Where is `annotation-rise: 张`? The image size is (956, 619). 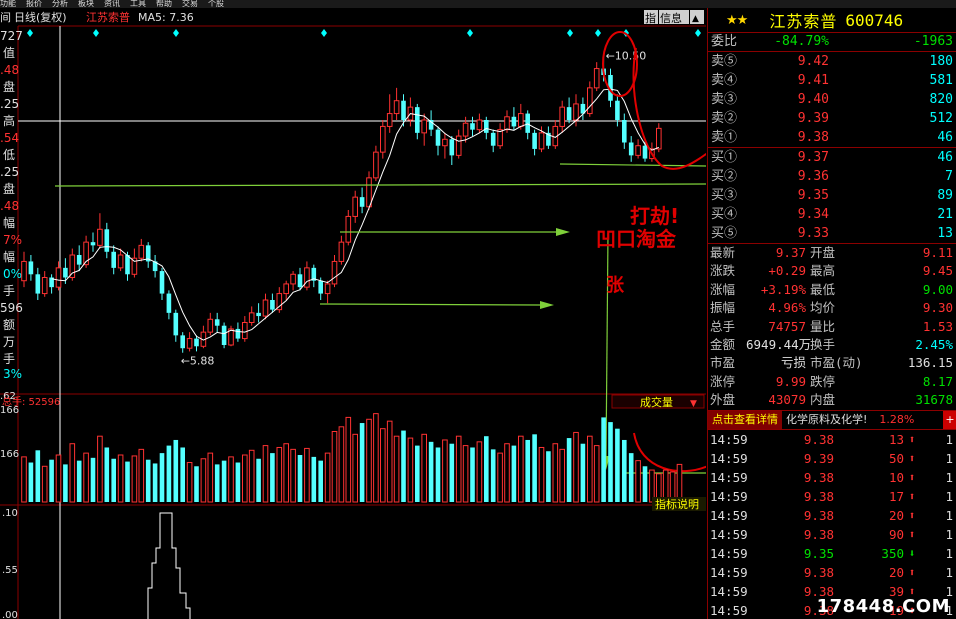 annotation-rise: 张 is located at coordinates (615, 285).